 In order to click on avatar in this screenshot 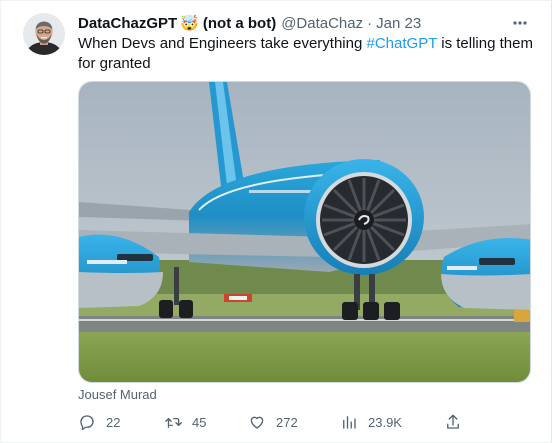, I will do `click(44, 34)`.